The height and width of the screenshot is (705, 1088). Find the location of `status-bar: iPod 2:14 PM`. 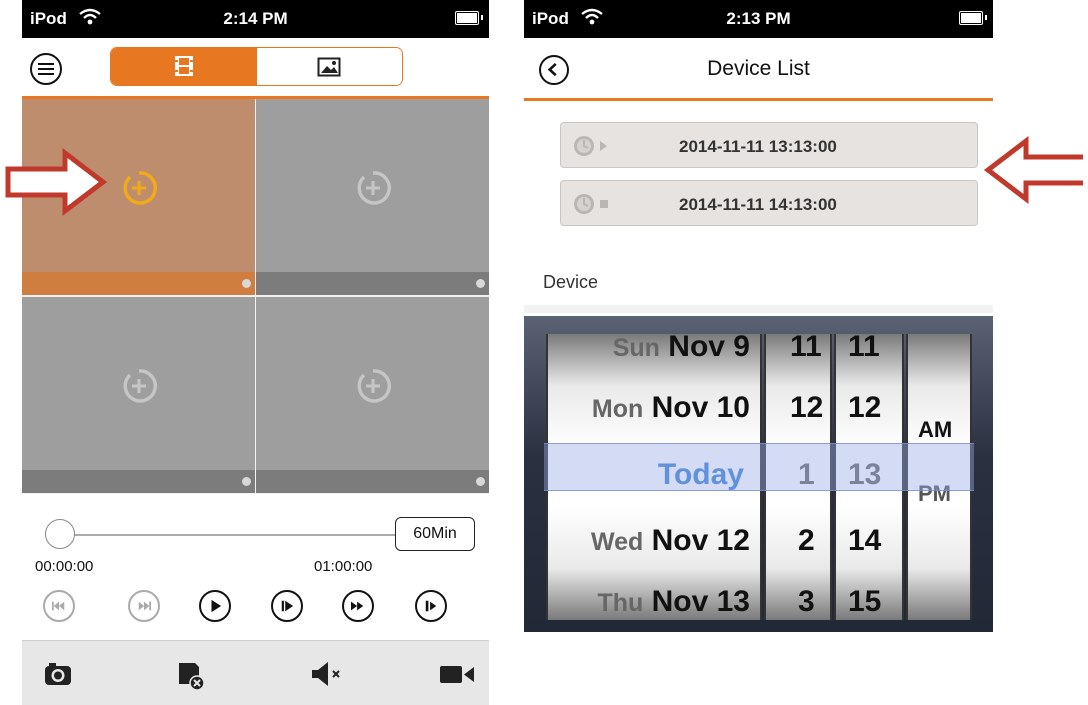

status-bar: iPod 2:14 PM is located at coordinates (255, 19).